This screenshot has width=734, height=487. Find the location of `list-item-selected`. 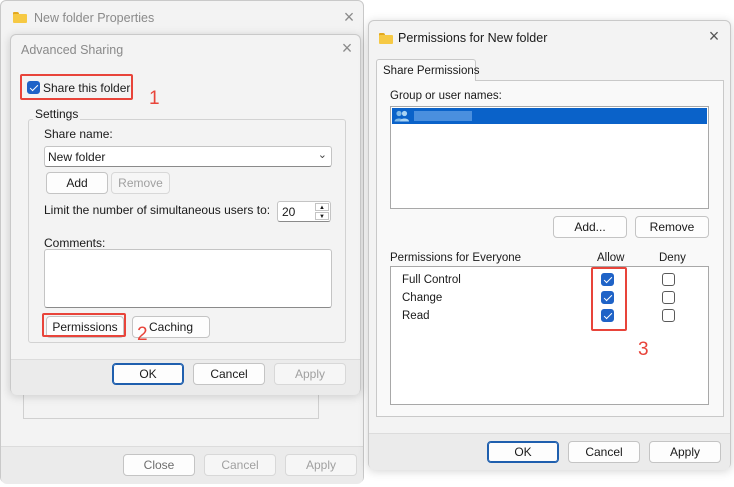

list-item-selected is located at coordinates (549, 116).